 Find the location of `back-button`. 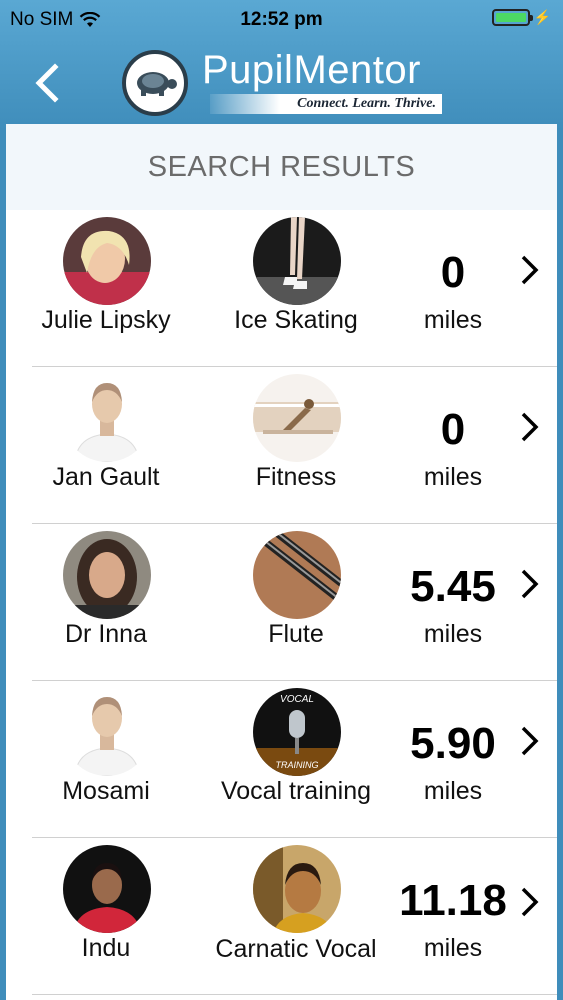

back-button is located at coordinates (47, 83).